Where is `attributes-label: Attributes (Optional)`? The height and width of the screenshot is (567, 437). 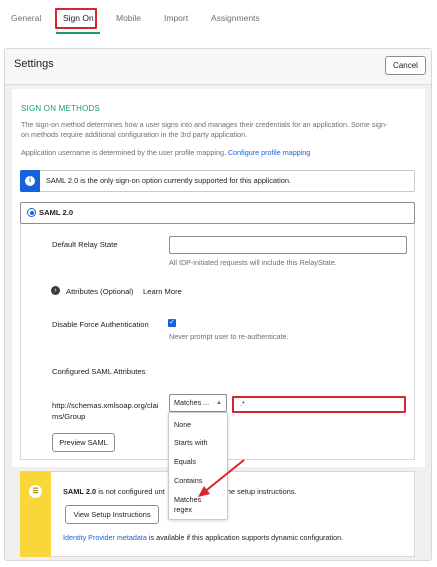
attributes-label: Attributes (Optional) is located at coordinates (100, 291).